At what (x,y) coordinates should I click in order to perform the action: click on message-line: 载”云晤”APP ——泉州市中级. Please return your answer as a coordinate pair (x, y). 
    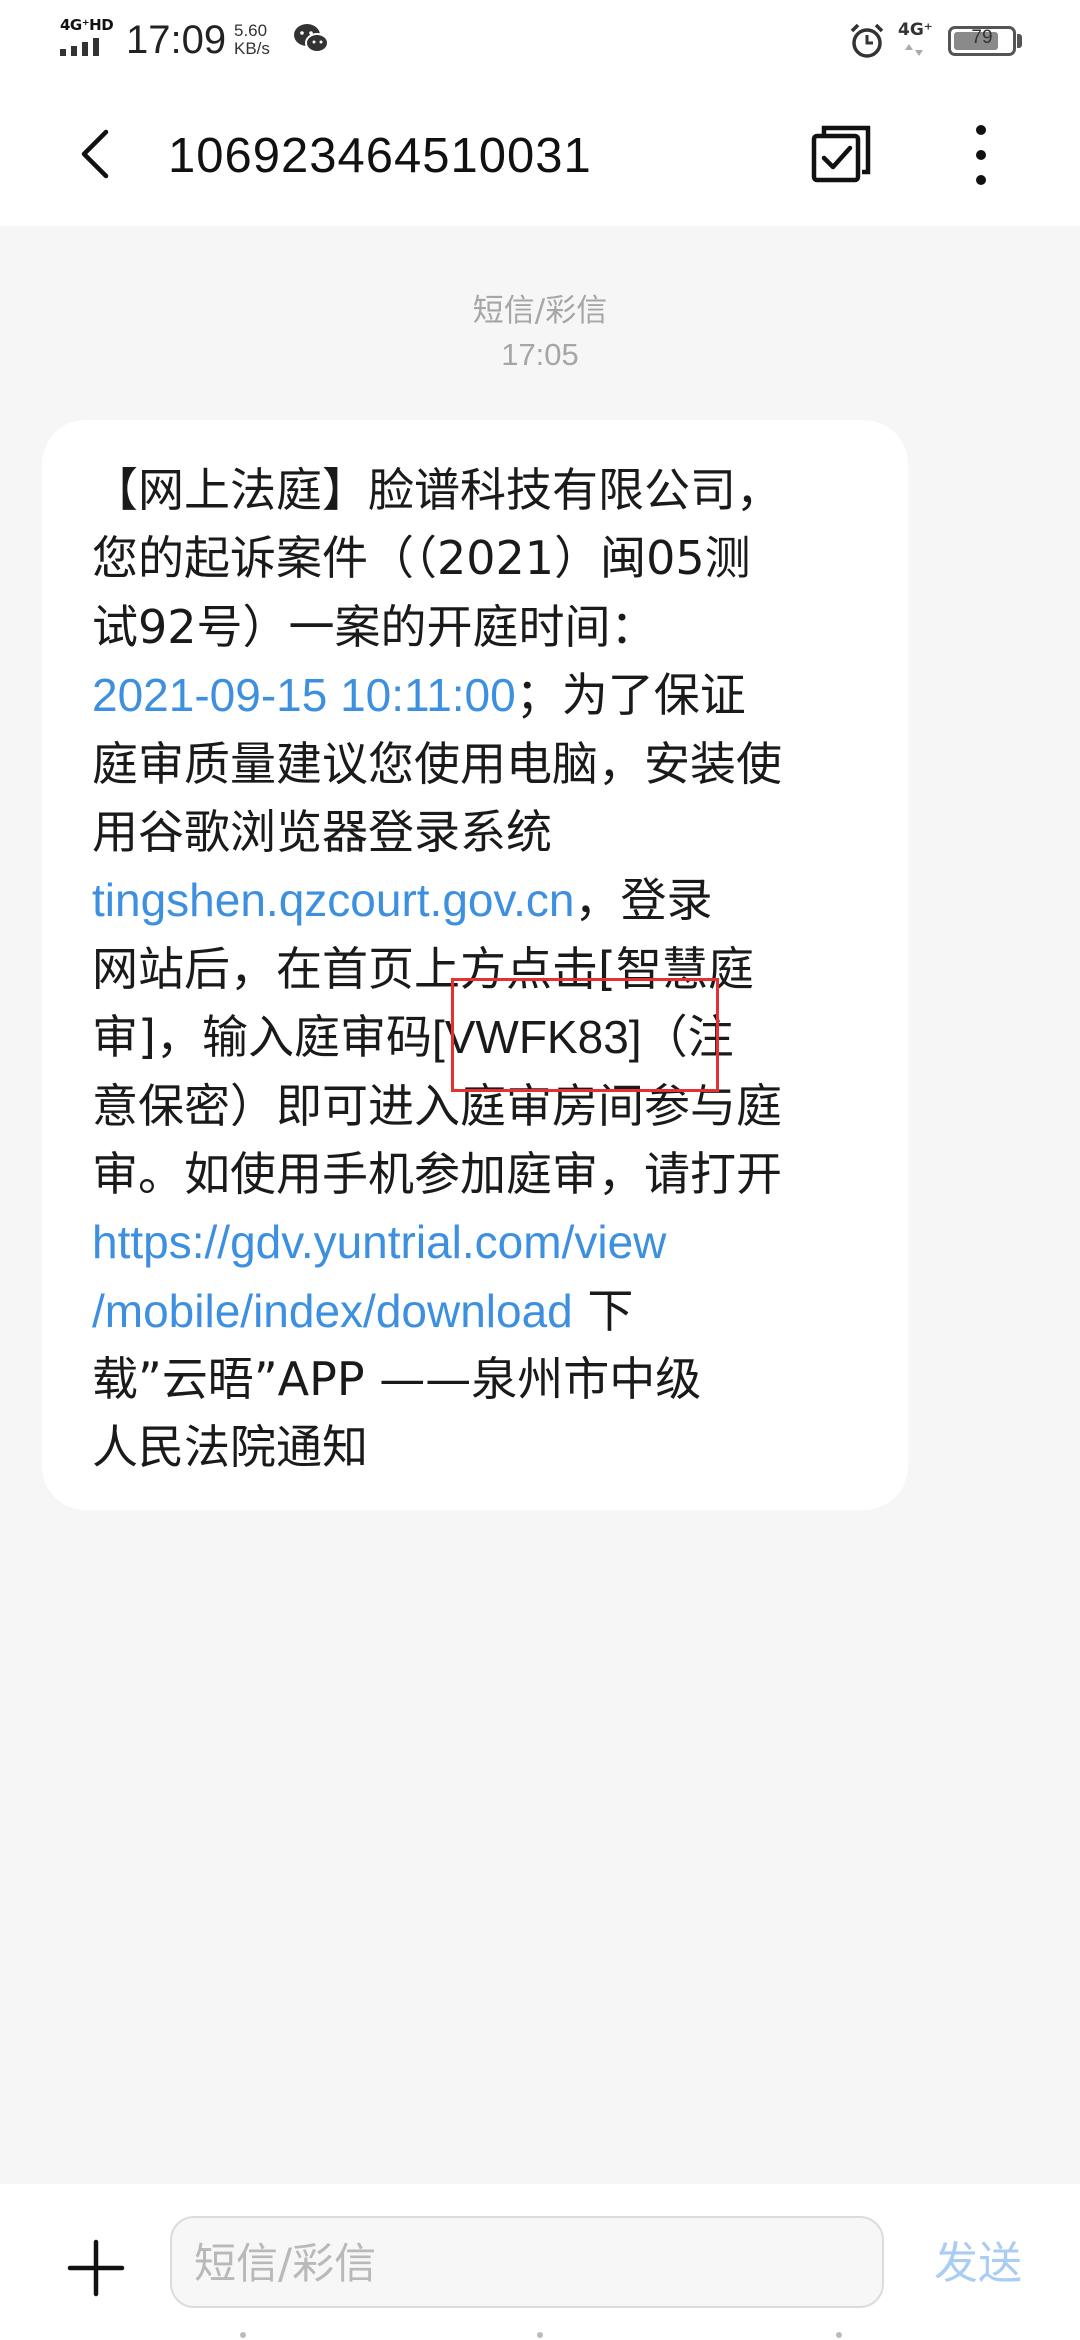
    Looking at the image, I should click on (482, 1379).